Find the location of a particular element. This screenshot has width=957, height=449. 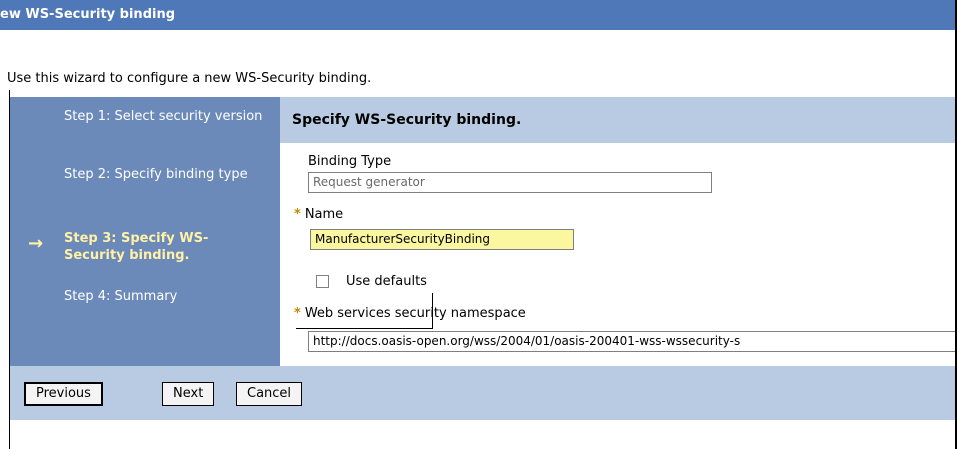

previous-button: Previous is located at coordinates (63, 394).